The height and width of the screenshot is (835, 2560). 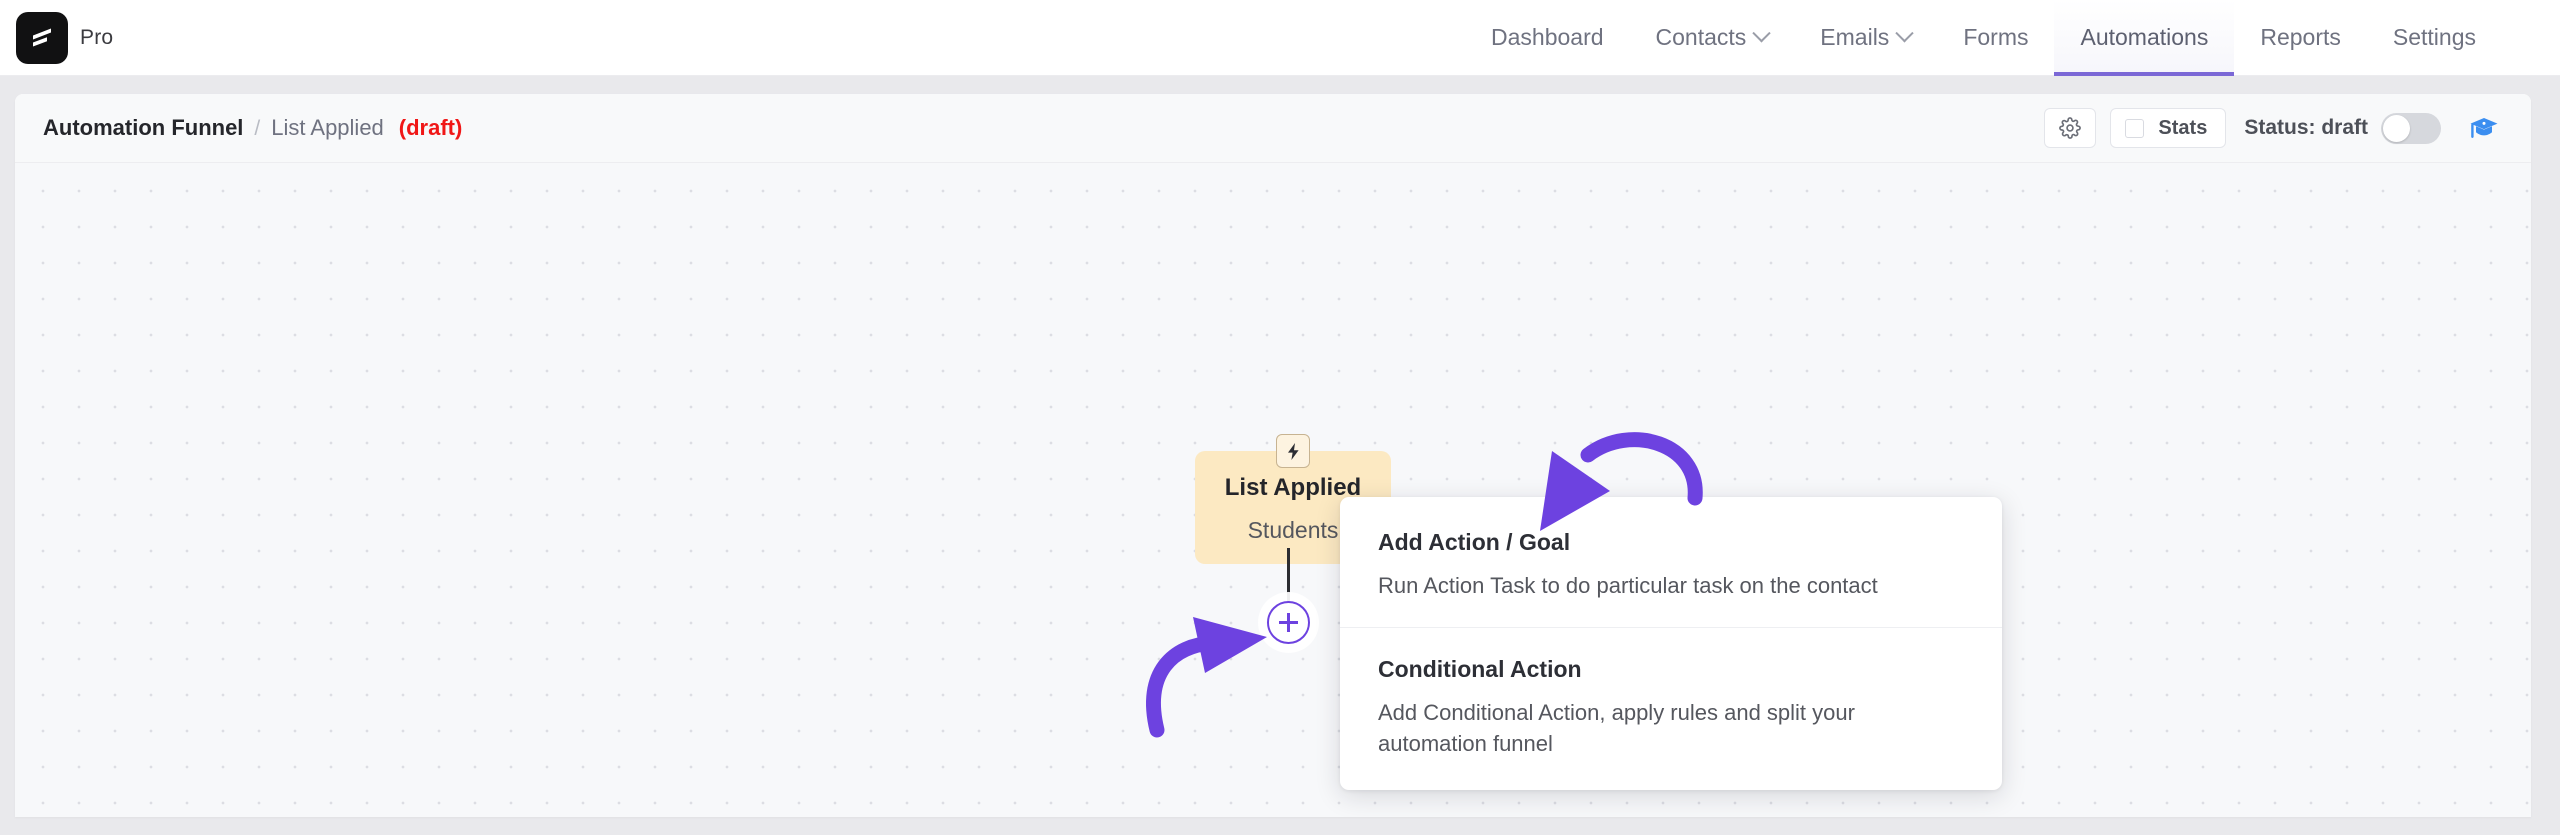 What do you see at coordinates (42, 37) in the screenshot?
I see `flow-logo-icon` at bounding box center [42, 37].